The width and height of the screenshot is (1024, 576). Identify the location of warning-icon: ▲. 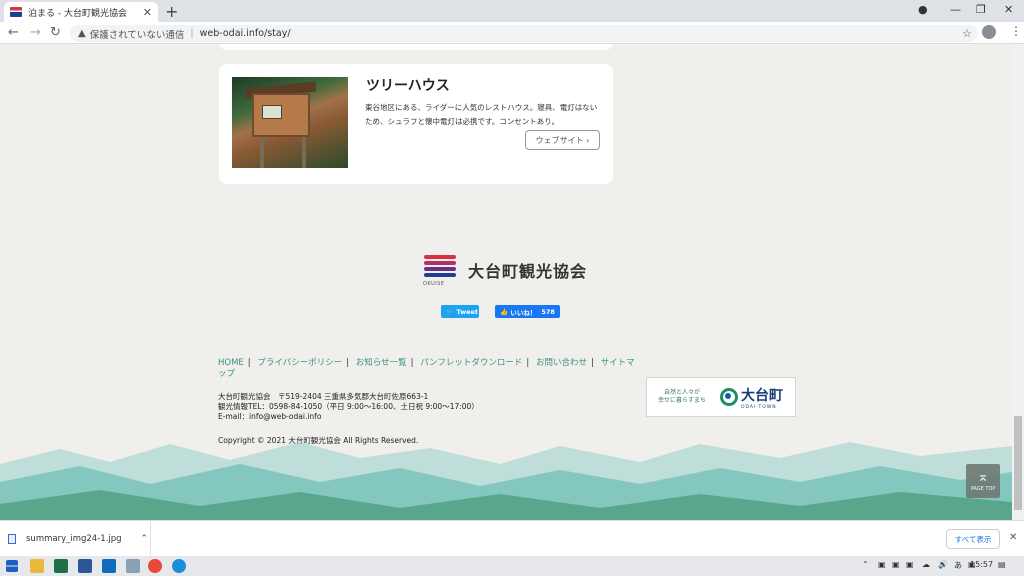
(82, 33).